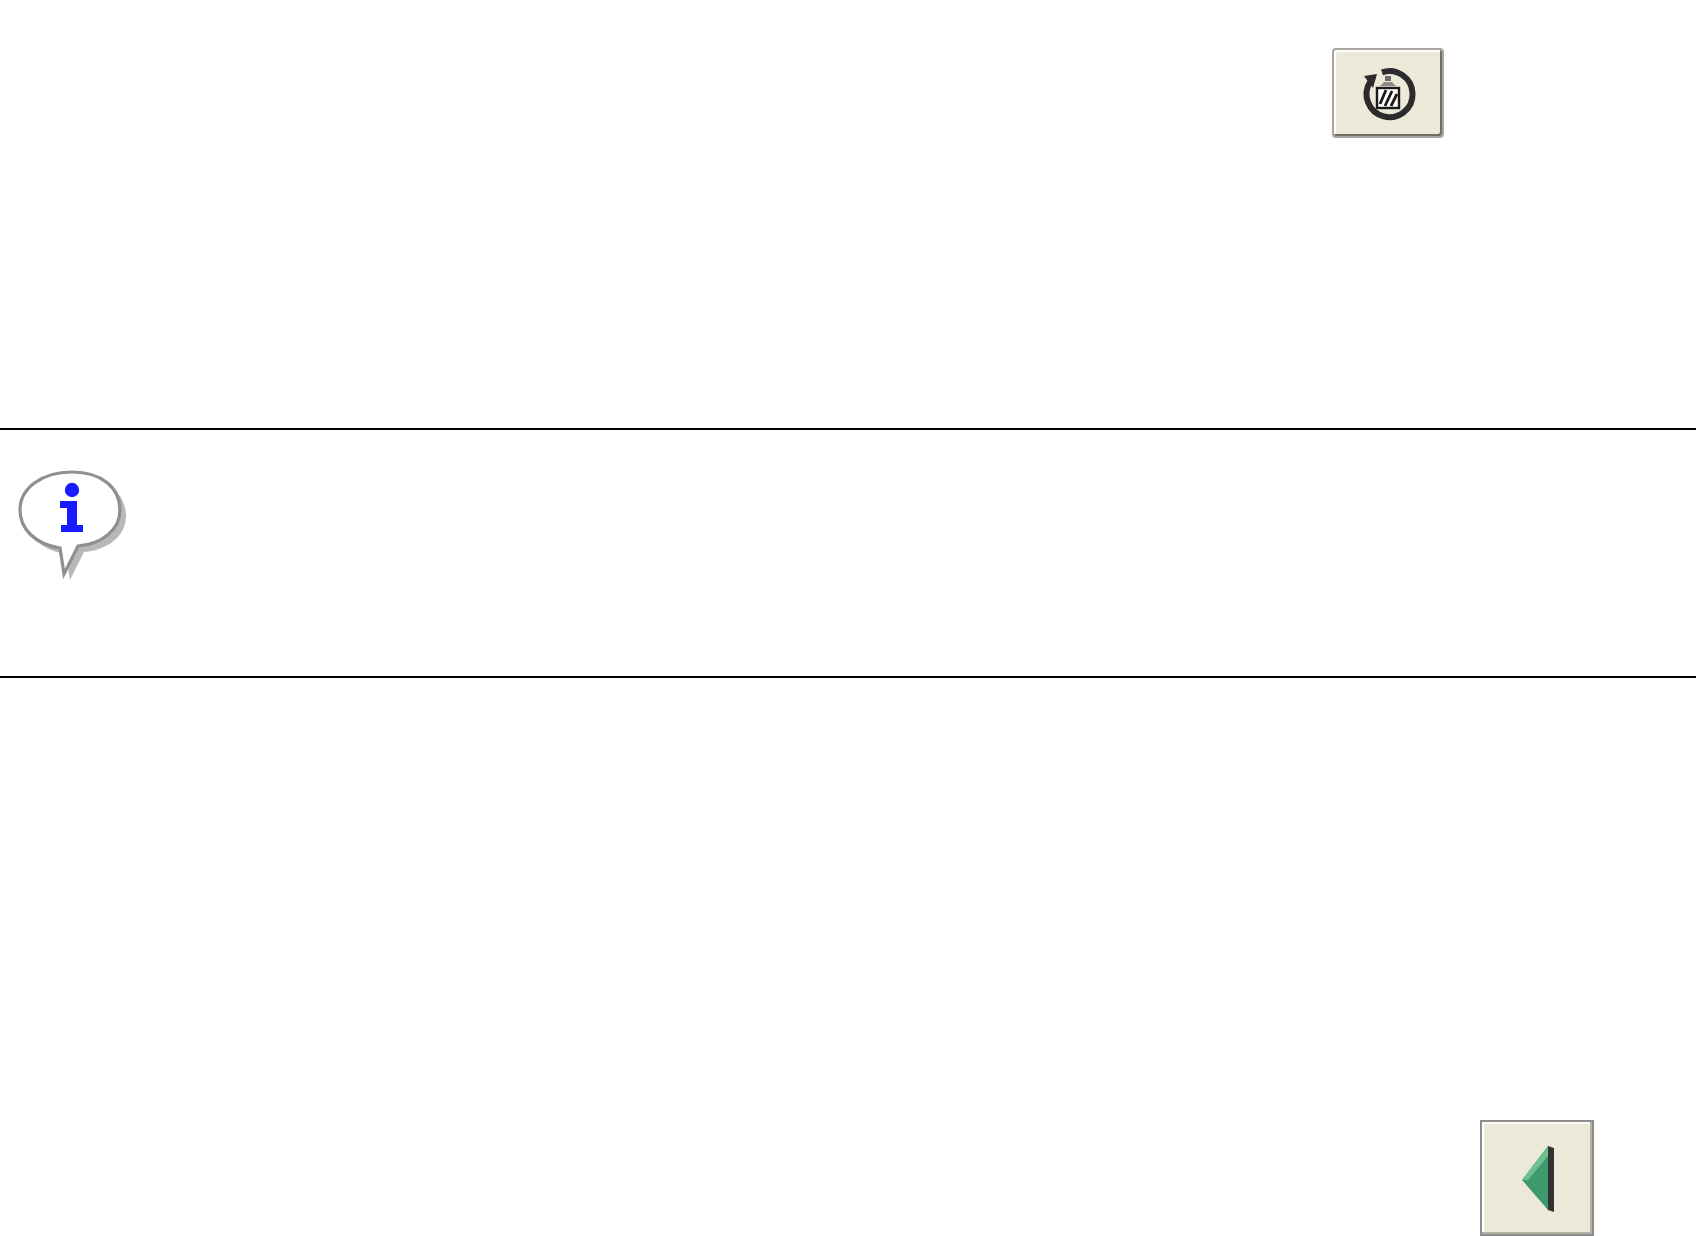 This screenshot has width=1702, height=1236. I want to click on left-triangle-icon, so click(1537, 1178).